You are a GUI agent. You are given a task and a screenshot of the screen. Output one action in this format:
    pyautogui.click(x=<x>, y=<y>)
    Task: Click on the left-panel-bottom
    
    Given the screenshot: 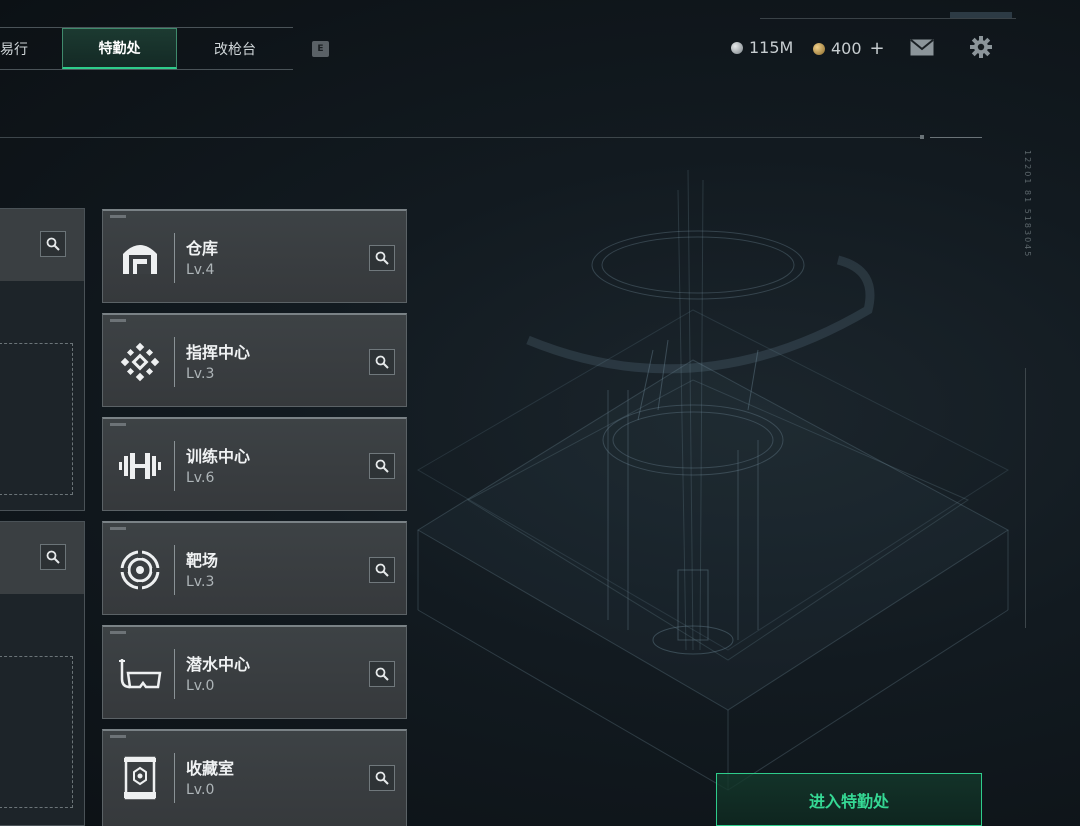 What is the action you would take?
    pyautogui.click(x=42, y=673)
    